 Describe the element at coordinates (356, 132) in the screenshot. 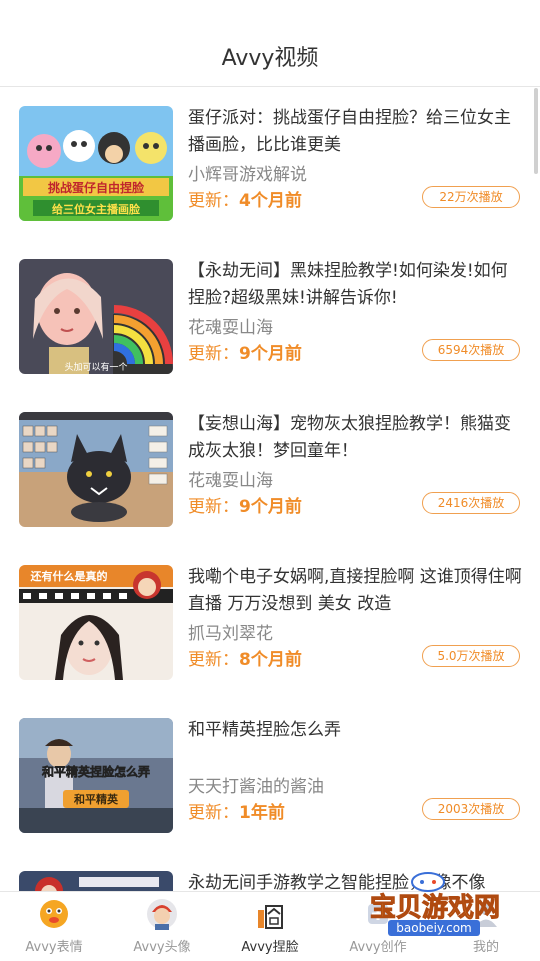

I see `video-title: 蛋仔派对：挑战蛋仔自由捏脸？给三位女主播画脸，比比谁更美` at that location.